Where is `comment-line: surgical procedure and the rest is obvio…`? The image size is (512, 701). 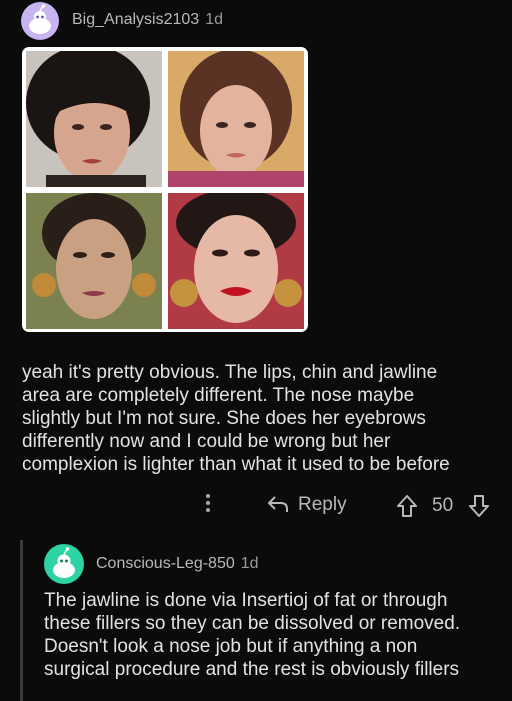
comment-line: surgical procedure and the rest is obvio… is located at coordinates (252, 669).